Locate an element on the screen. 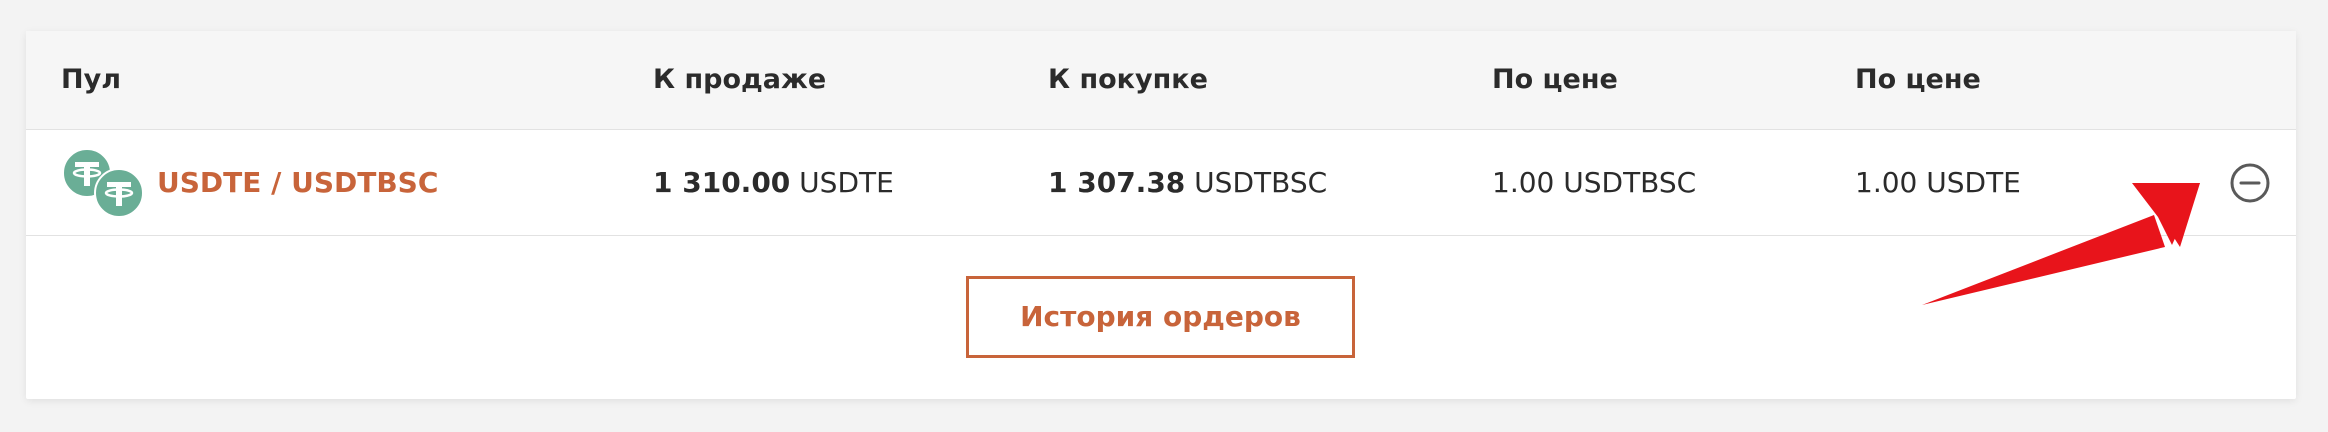 This screenshot has height=432, width=2328. pair-link: USDTE / USDTBSC is located at coordinates (297, 182).